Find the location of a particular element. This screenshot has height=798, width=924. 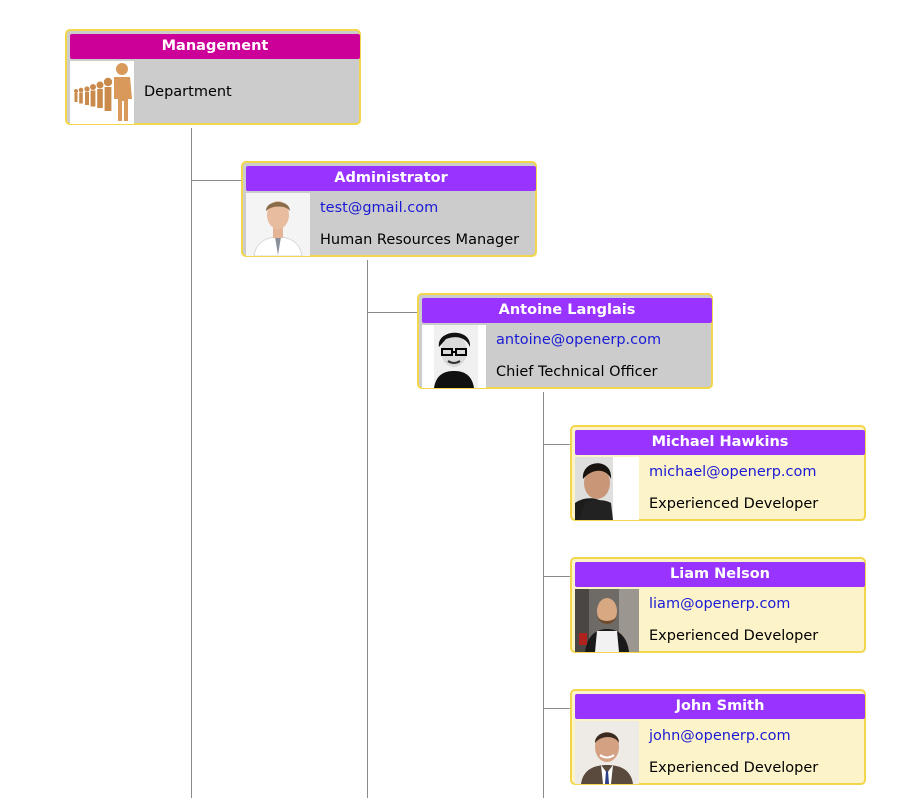

department-people-icon is located at coordinates (102, 92).